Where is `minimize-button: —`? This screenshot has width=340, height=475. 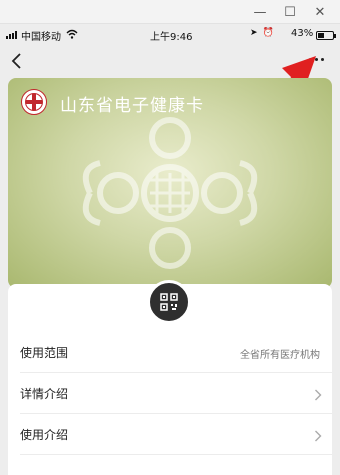
minimize-button: — is located at coordinates (260, 12).